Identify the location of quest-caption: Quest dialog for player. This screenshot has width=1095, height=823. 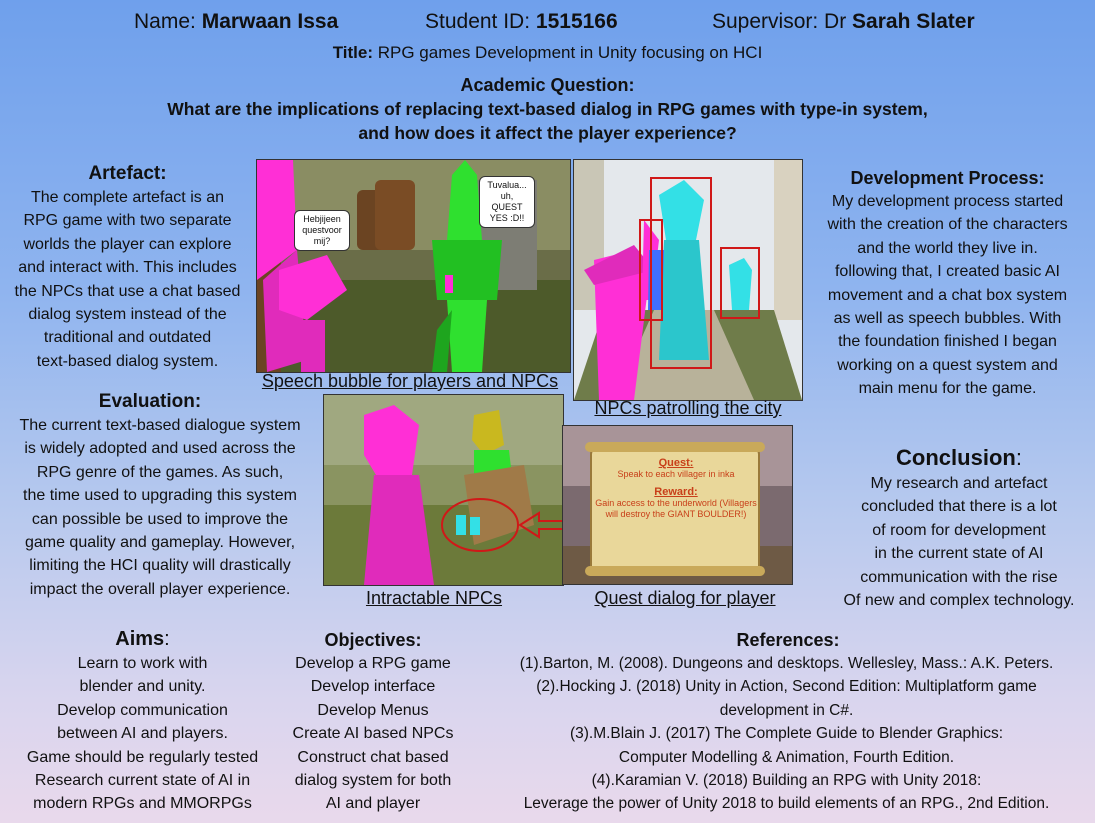
(685, 598).